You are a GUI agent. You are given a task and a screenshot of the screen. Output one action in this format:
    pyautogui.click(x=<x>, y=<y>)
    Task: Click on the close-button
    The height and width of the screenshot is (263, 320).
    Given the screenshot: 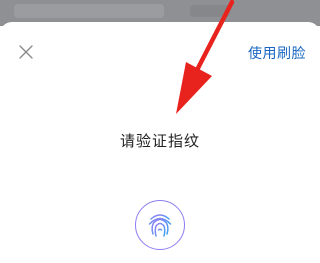 What is the action you would take?
    pyautogui.click(x=26, y=52)
    